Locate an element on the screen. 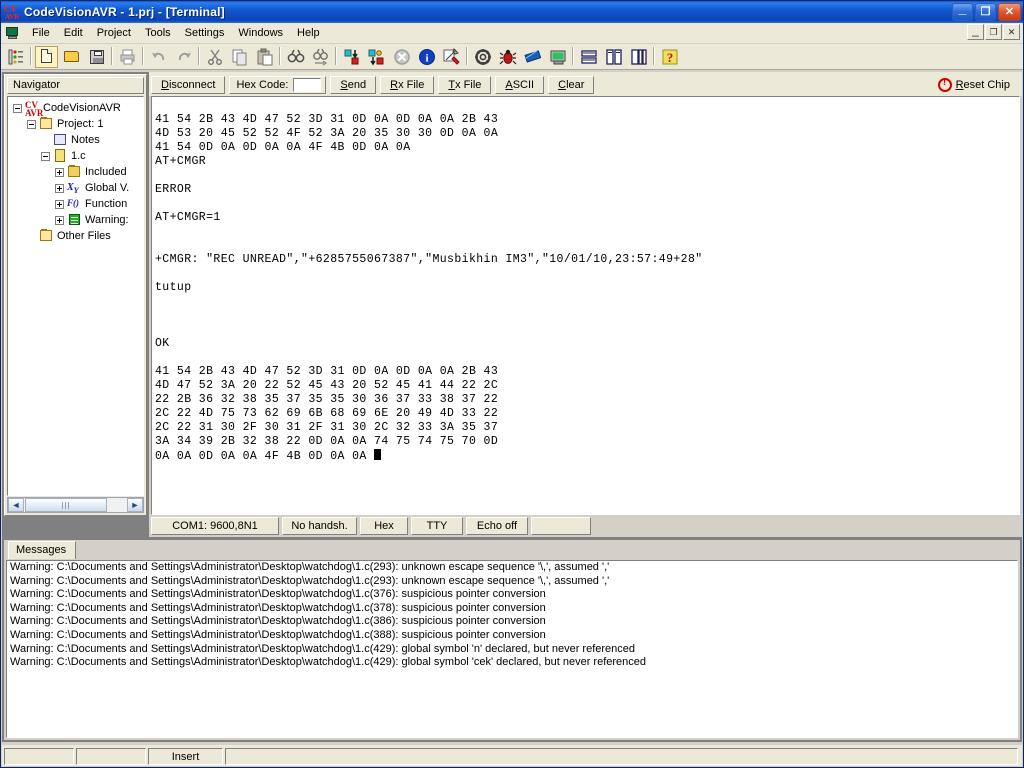  terminal-line: AT+CMGR is located at coordinates (181, 161).